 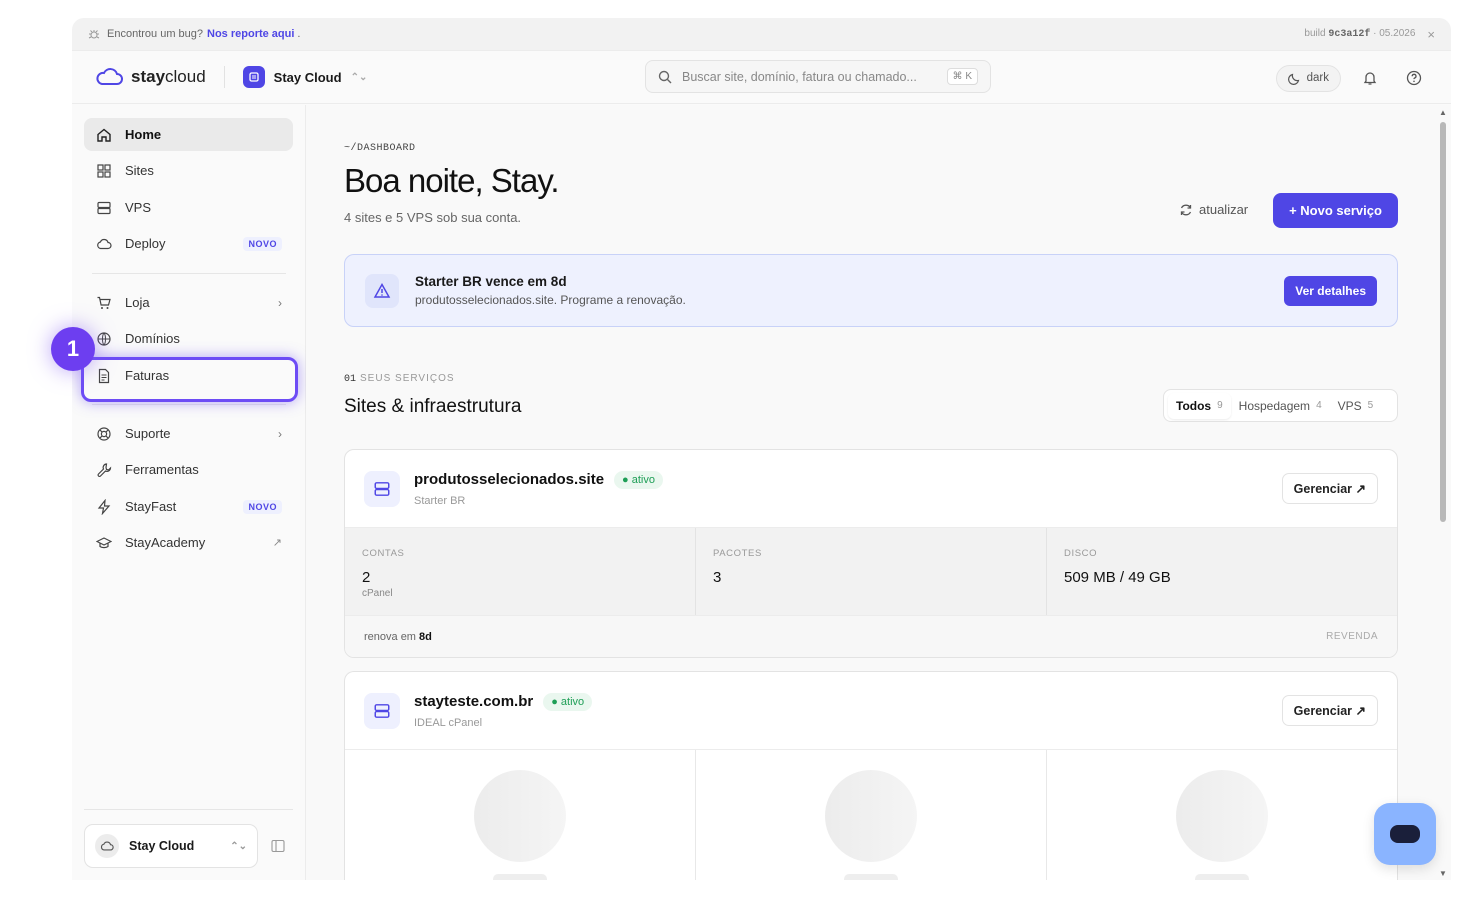 What do you see at coordinates (433, 406) in the screenshot?
I see `section-title: Sites & infraestrutura` at bounding box center [433, 406].